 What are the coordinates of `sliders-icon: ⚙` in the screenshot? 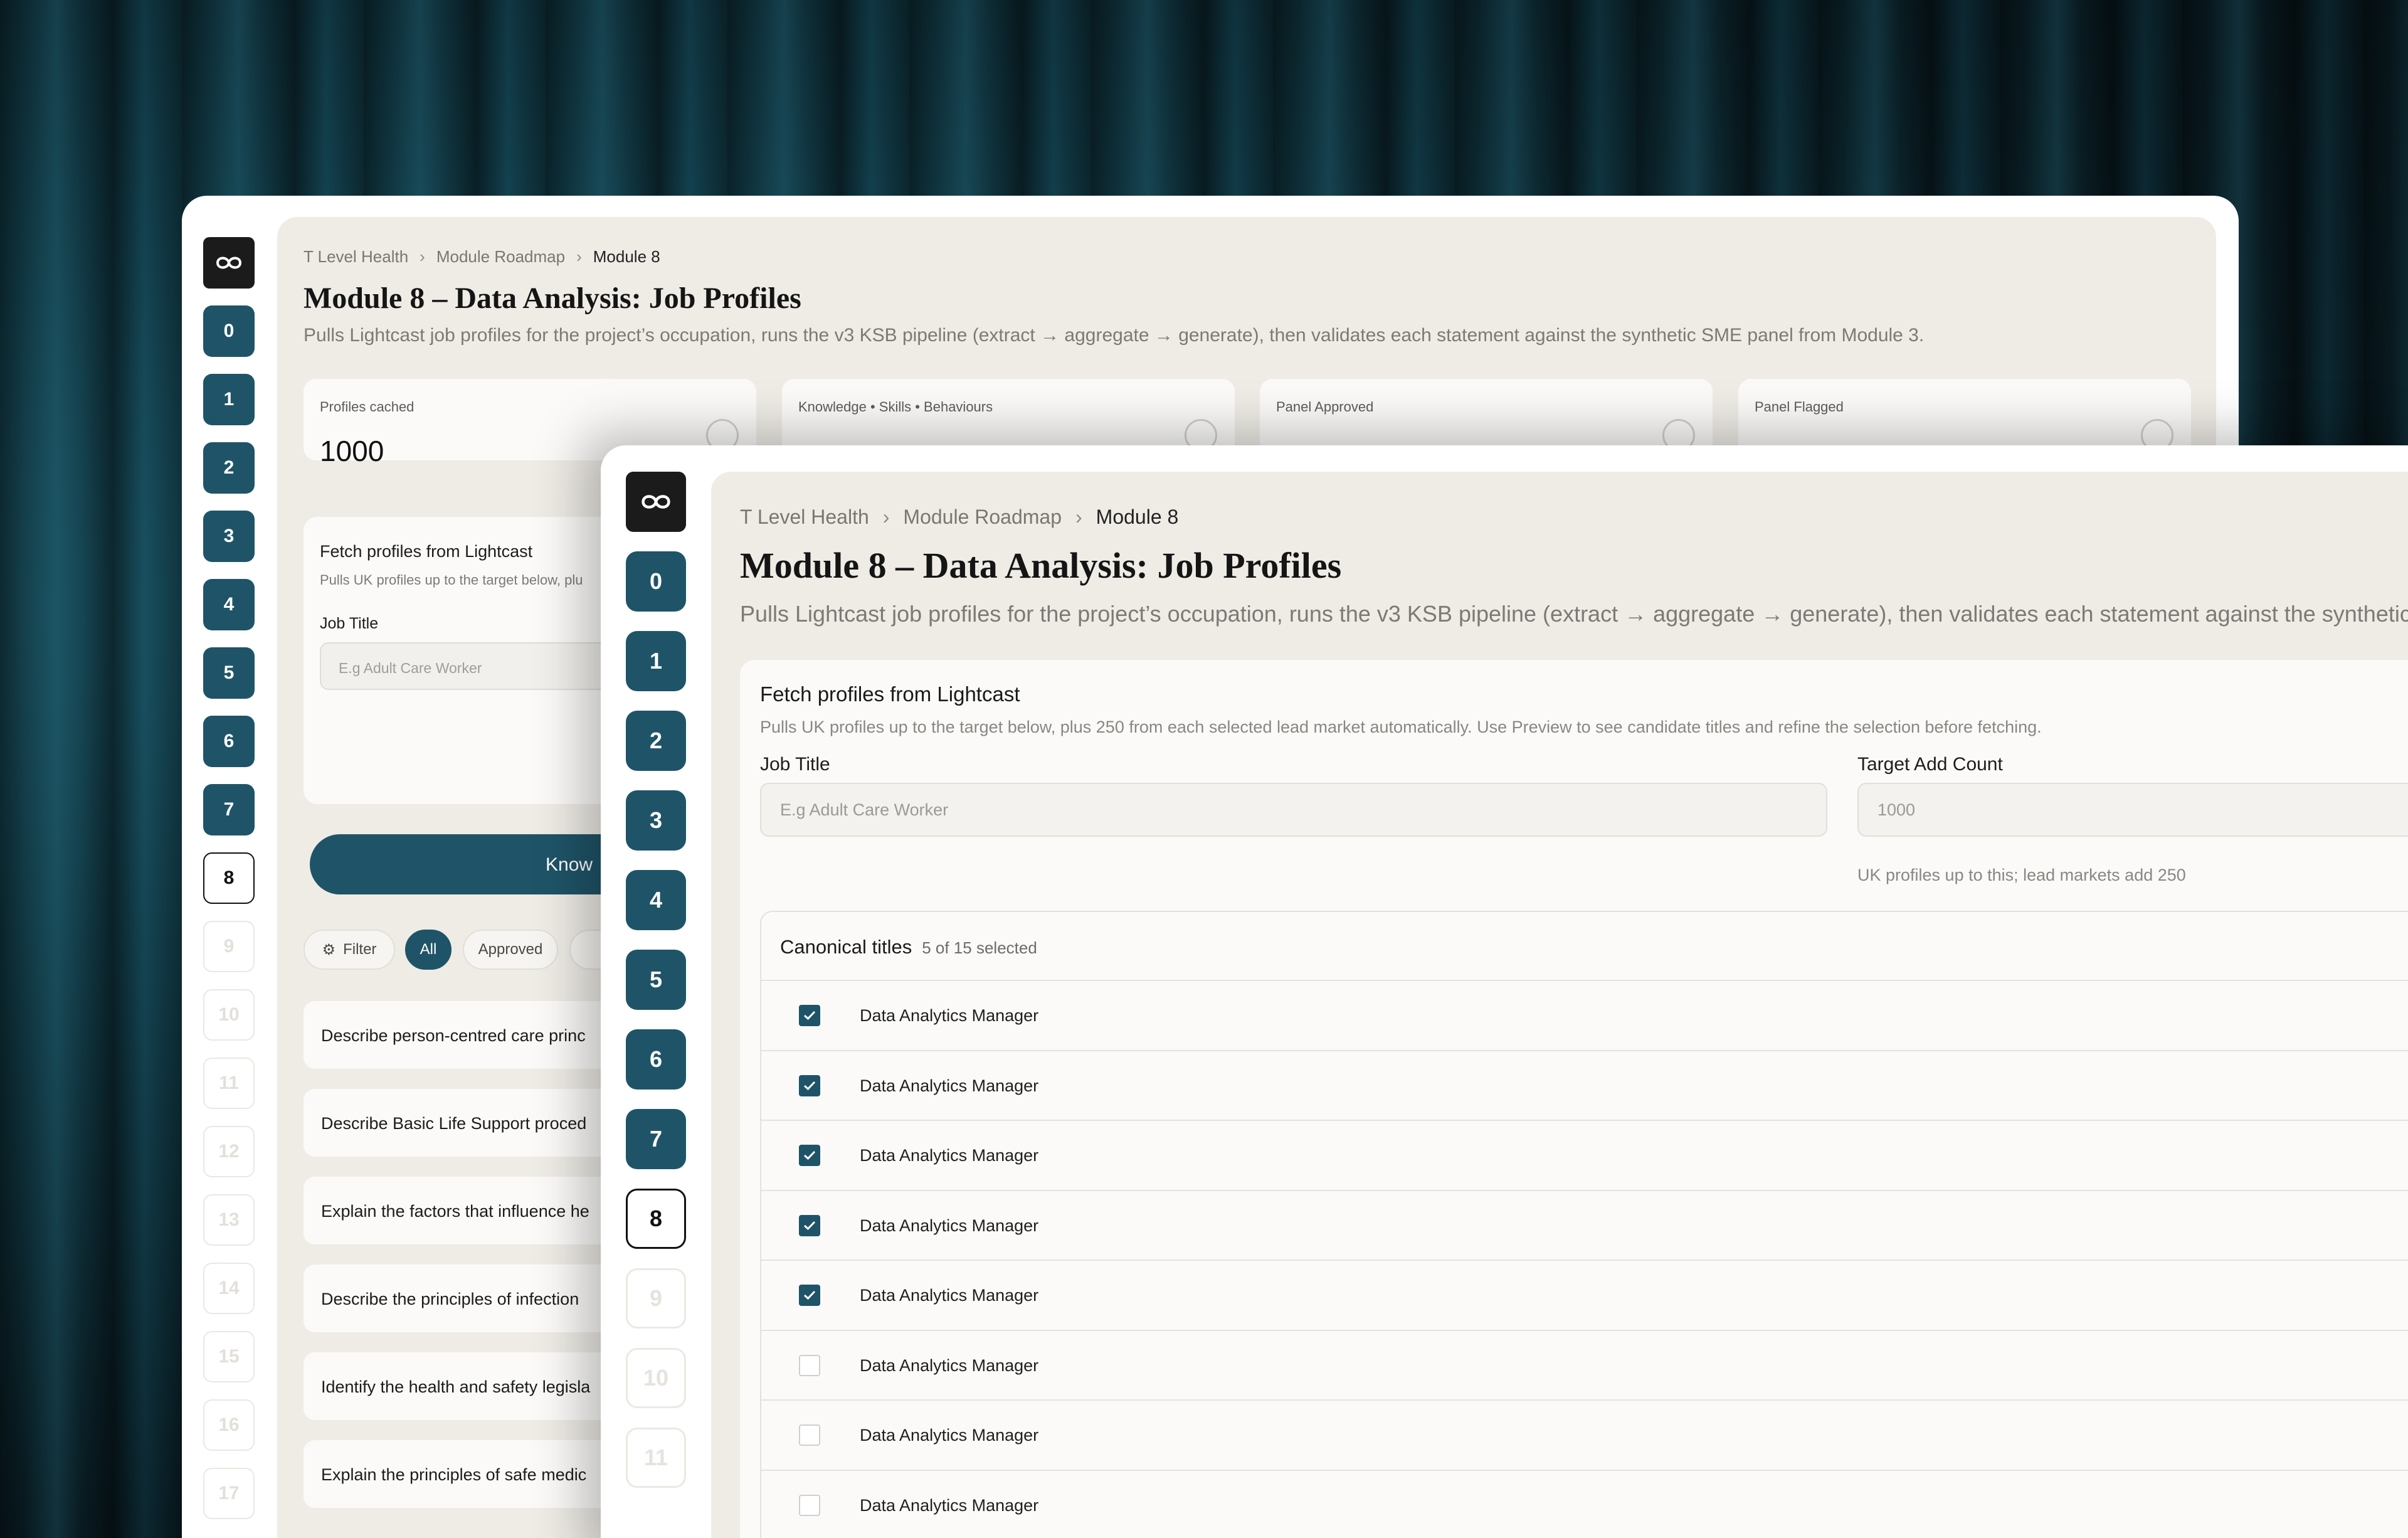 It's located at (329, 949).